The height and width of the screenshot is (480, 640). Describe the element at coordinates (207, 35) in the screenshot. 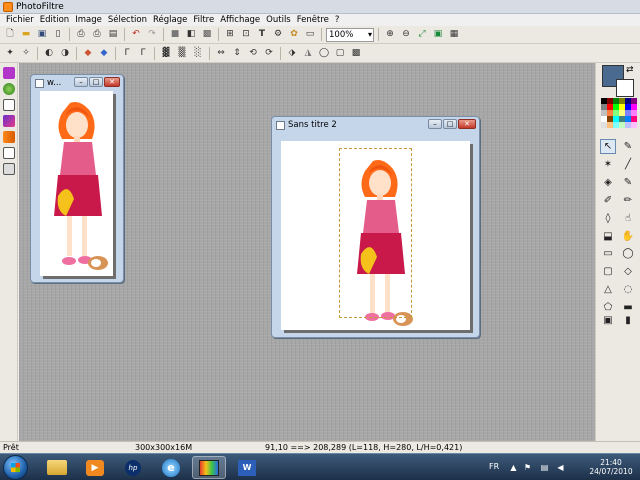

I see `color-icon: ▩` at that location.